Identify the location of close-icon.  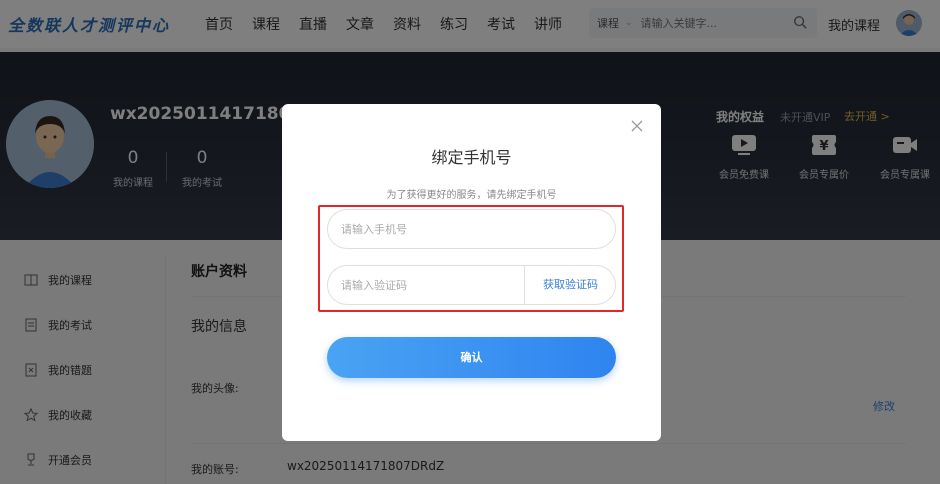
(637, 126).